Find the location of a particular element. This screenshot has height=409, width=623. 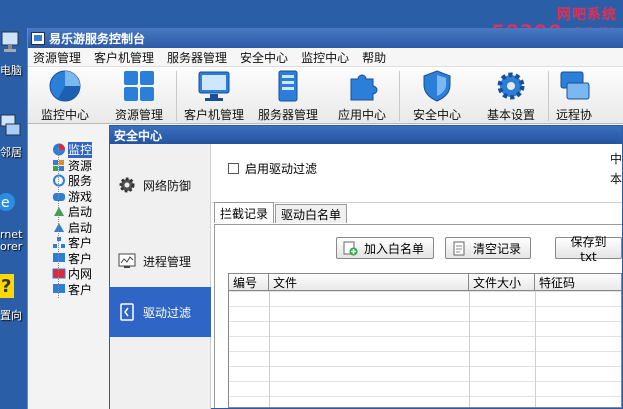

desktop-label-setup: 置向 is located at coordinates (11, 315).